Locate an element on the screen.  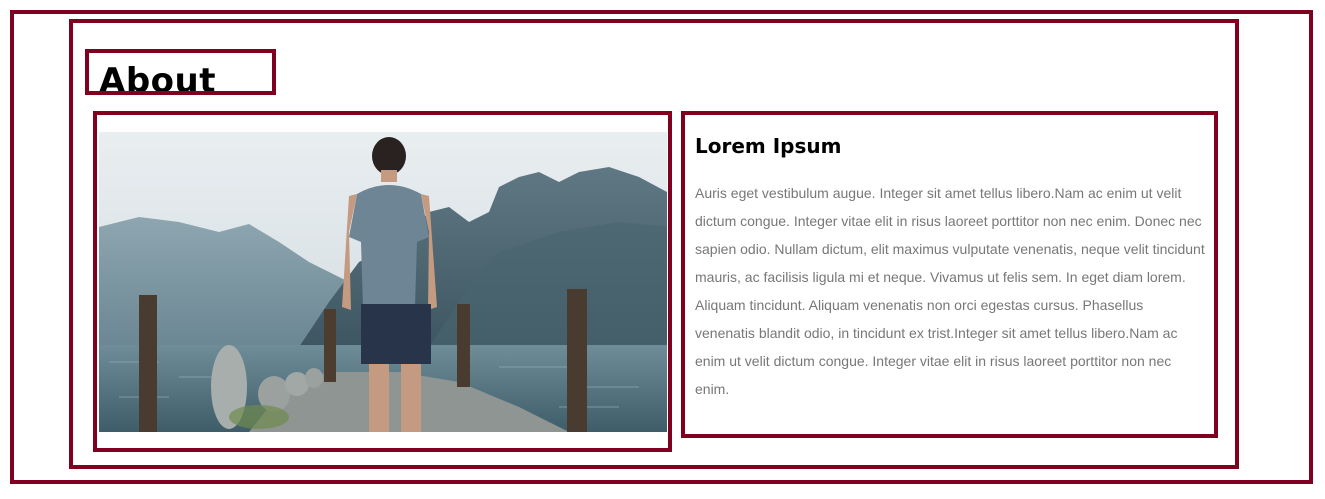
section-heading: About Us is located at coordinates (157, 78).